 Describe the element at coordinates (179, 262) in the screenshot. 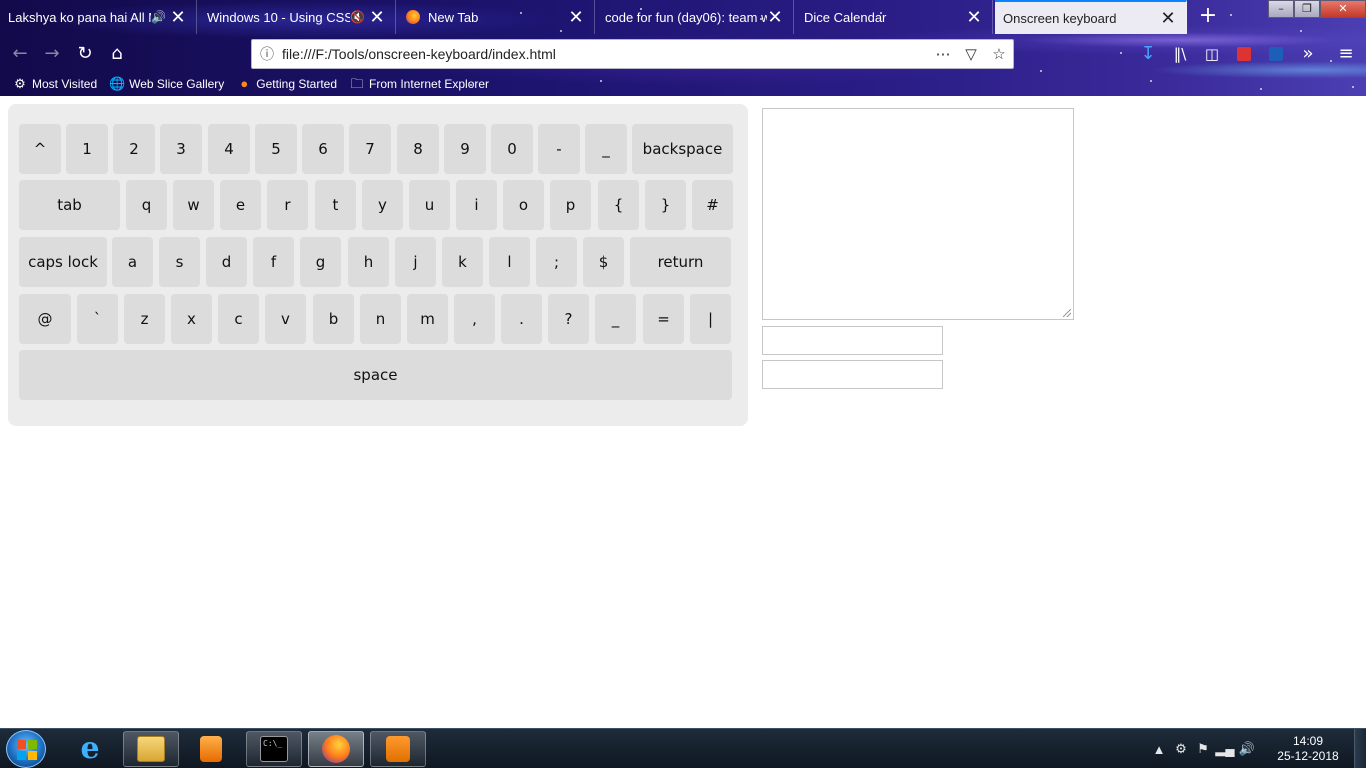

I see `key-r2k2: s` at that location.